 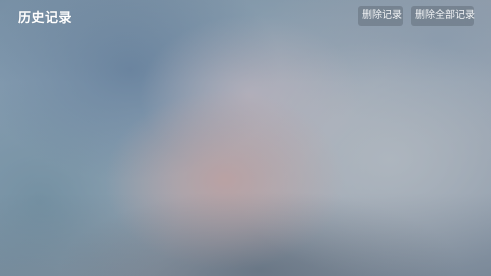 What do you see at coordinates (443, 16) in the screenshot?
I see `delete-all-records-button: 删除全部记录` at bounding box center [443, 16].